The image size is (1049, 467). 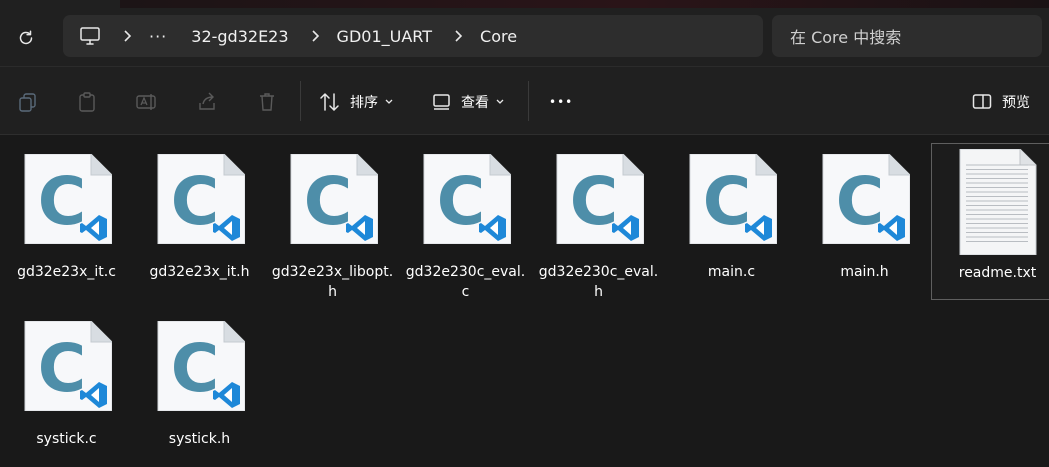 I want to click on file-item: readme.txt, so click(x=990, y=221).